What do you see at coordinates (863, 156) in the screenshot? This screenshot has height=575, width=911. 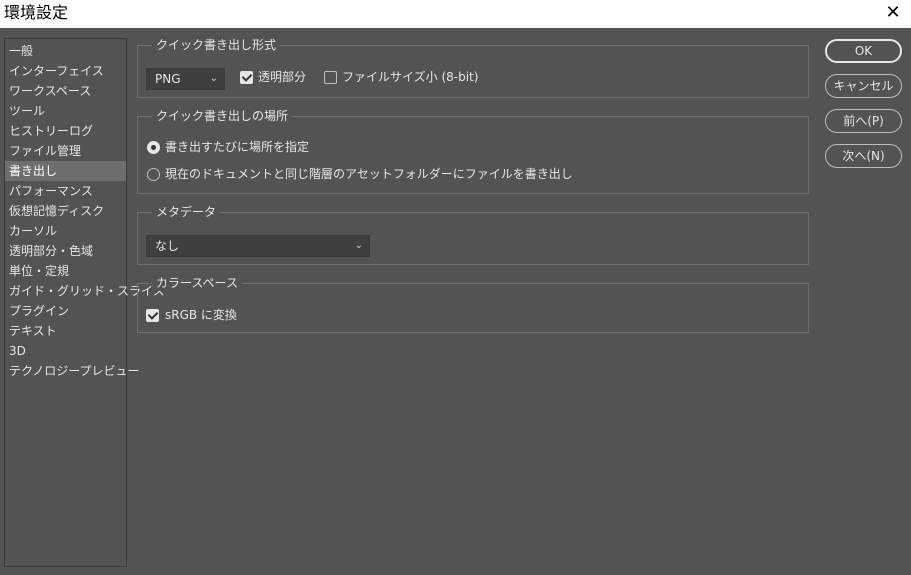 I see `next-button: 次へ(N)` at bounding box center [863, 156].